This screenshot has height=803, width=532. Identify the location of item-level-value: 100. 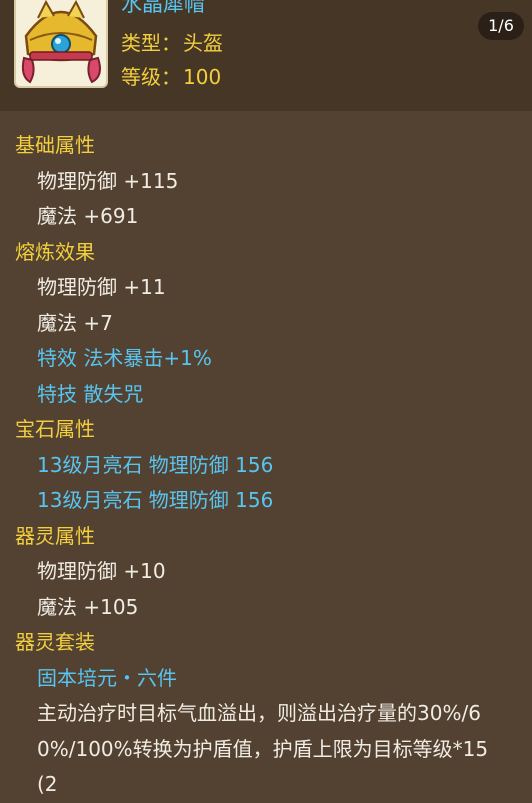
(202, 77).